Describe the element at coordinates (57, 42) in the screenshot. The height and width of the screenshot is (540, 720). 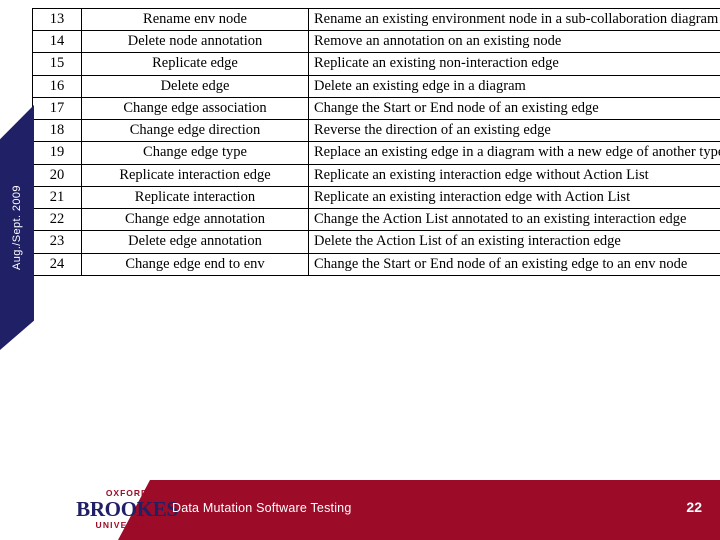
I see `cell-operator-id: 14` at that location.